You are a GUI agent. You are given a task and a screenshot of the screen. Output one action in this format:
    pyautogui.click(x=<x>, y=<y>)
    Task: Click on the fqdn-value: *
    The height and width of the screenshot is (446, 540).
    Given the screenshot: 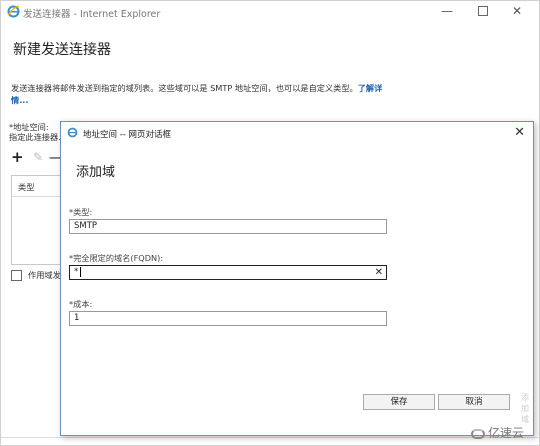 What is the action you would take?
    pyautogui.click(x=76, y=272)
    